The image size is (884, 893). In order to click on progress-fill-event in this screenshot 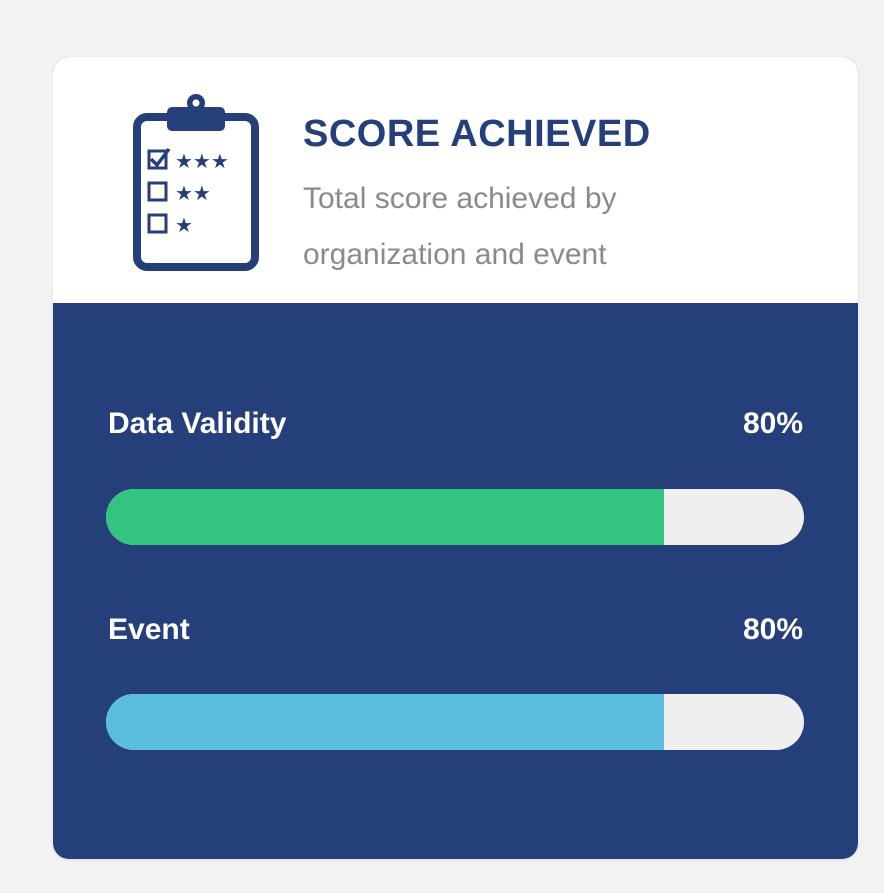, I will do `click(385, 722)`.